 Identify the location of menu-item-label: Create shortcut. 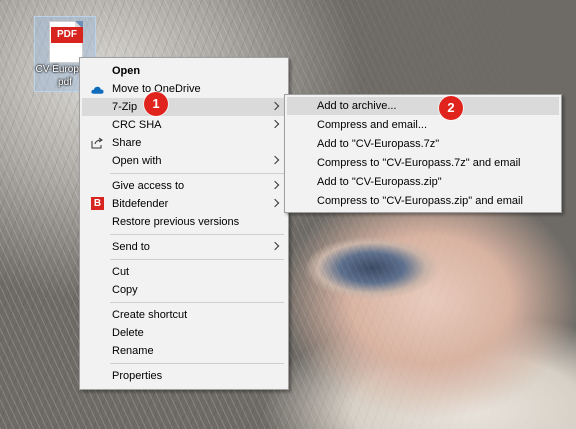
(150, 315).